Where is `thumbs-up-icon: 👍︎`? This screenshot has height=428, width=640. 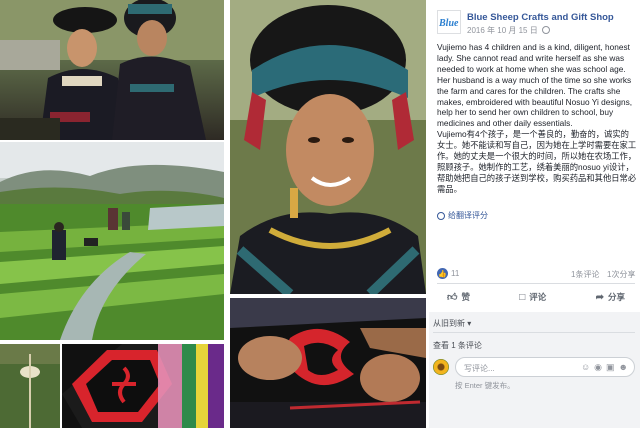
thumbs-up-icon: 👍︎ is located at coordinates (452, 297).